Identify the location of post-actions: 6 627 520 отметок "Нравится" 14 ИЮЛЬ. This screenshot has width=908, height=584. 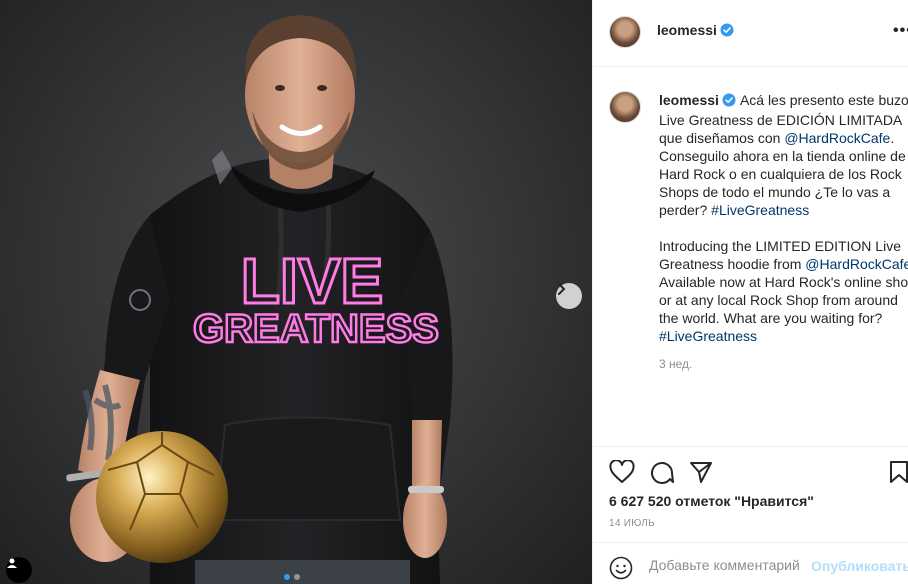
(750, 494).